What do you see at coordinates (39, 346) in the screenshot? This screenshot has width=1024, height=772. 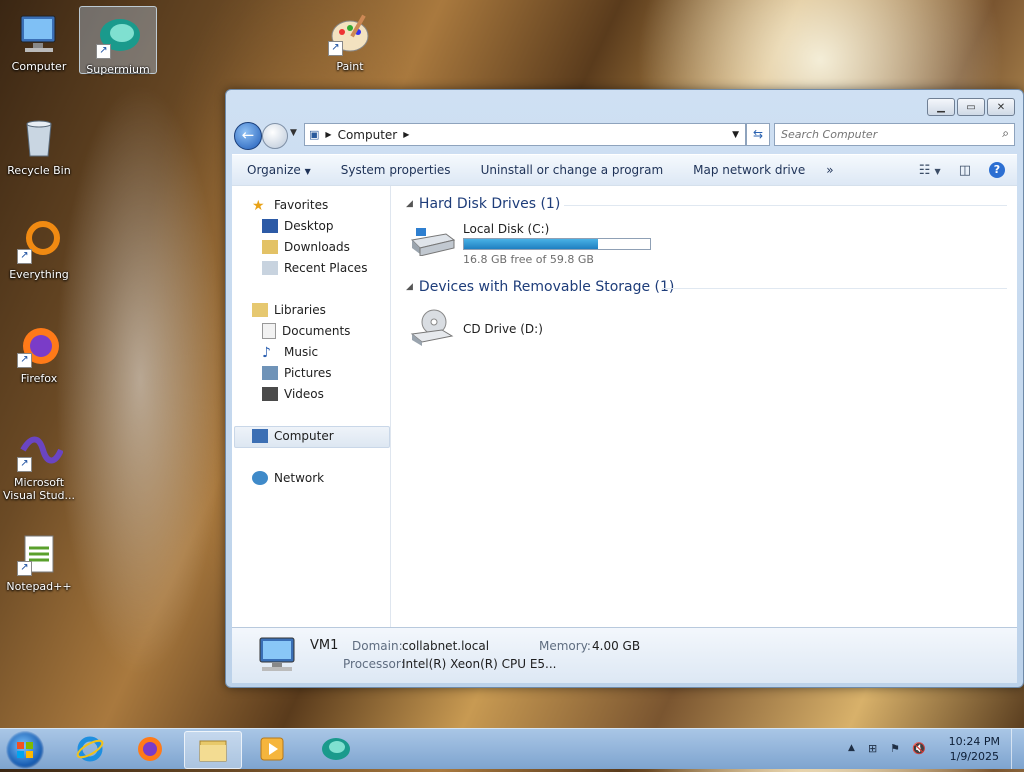 I see `firefox-icon: ↗` at bounding box center [39, 346].